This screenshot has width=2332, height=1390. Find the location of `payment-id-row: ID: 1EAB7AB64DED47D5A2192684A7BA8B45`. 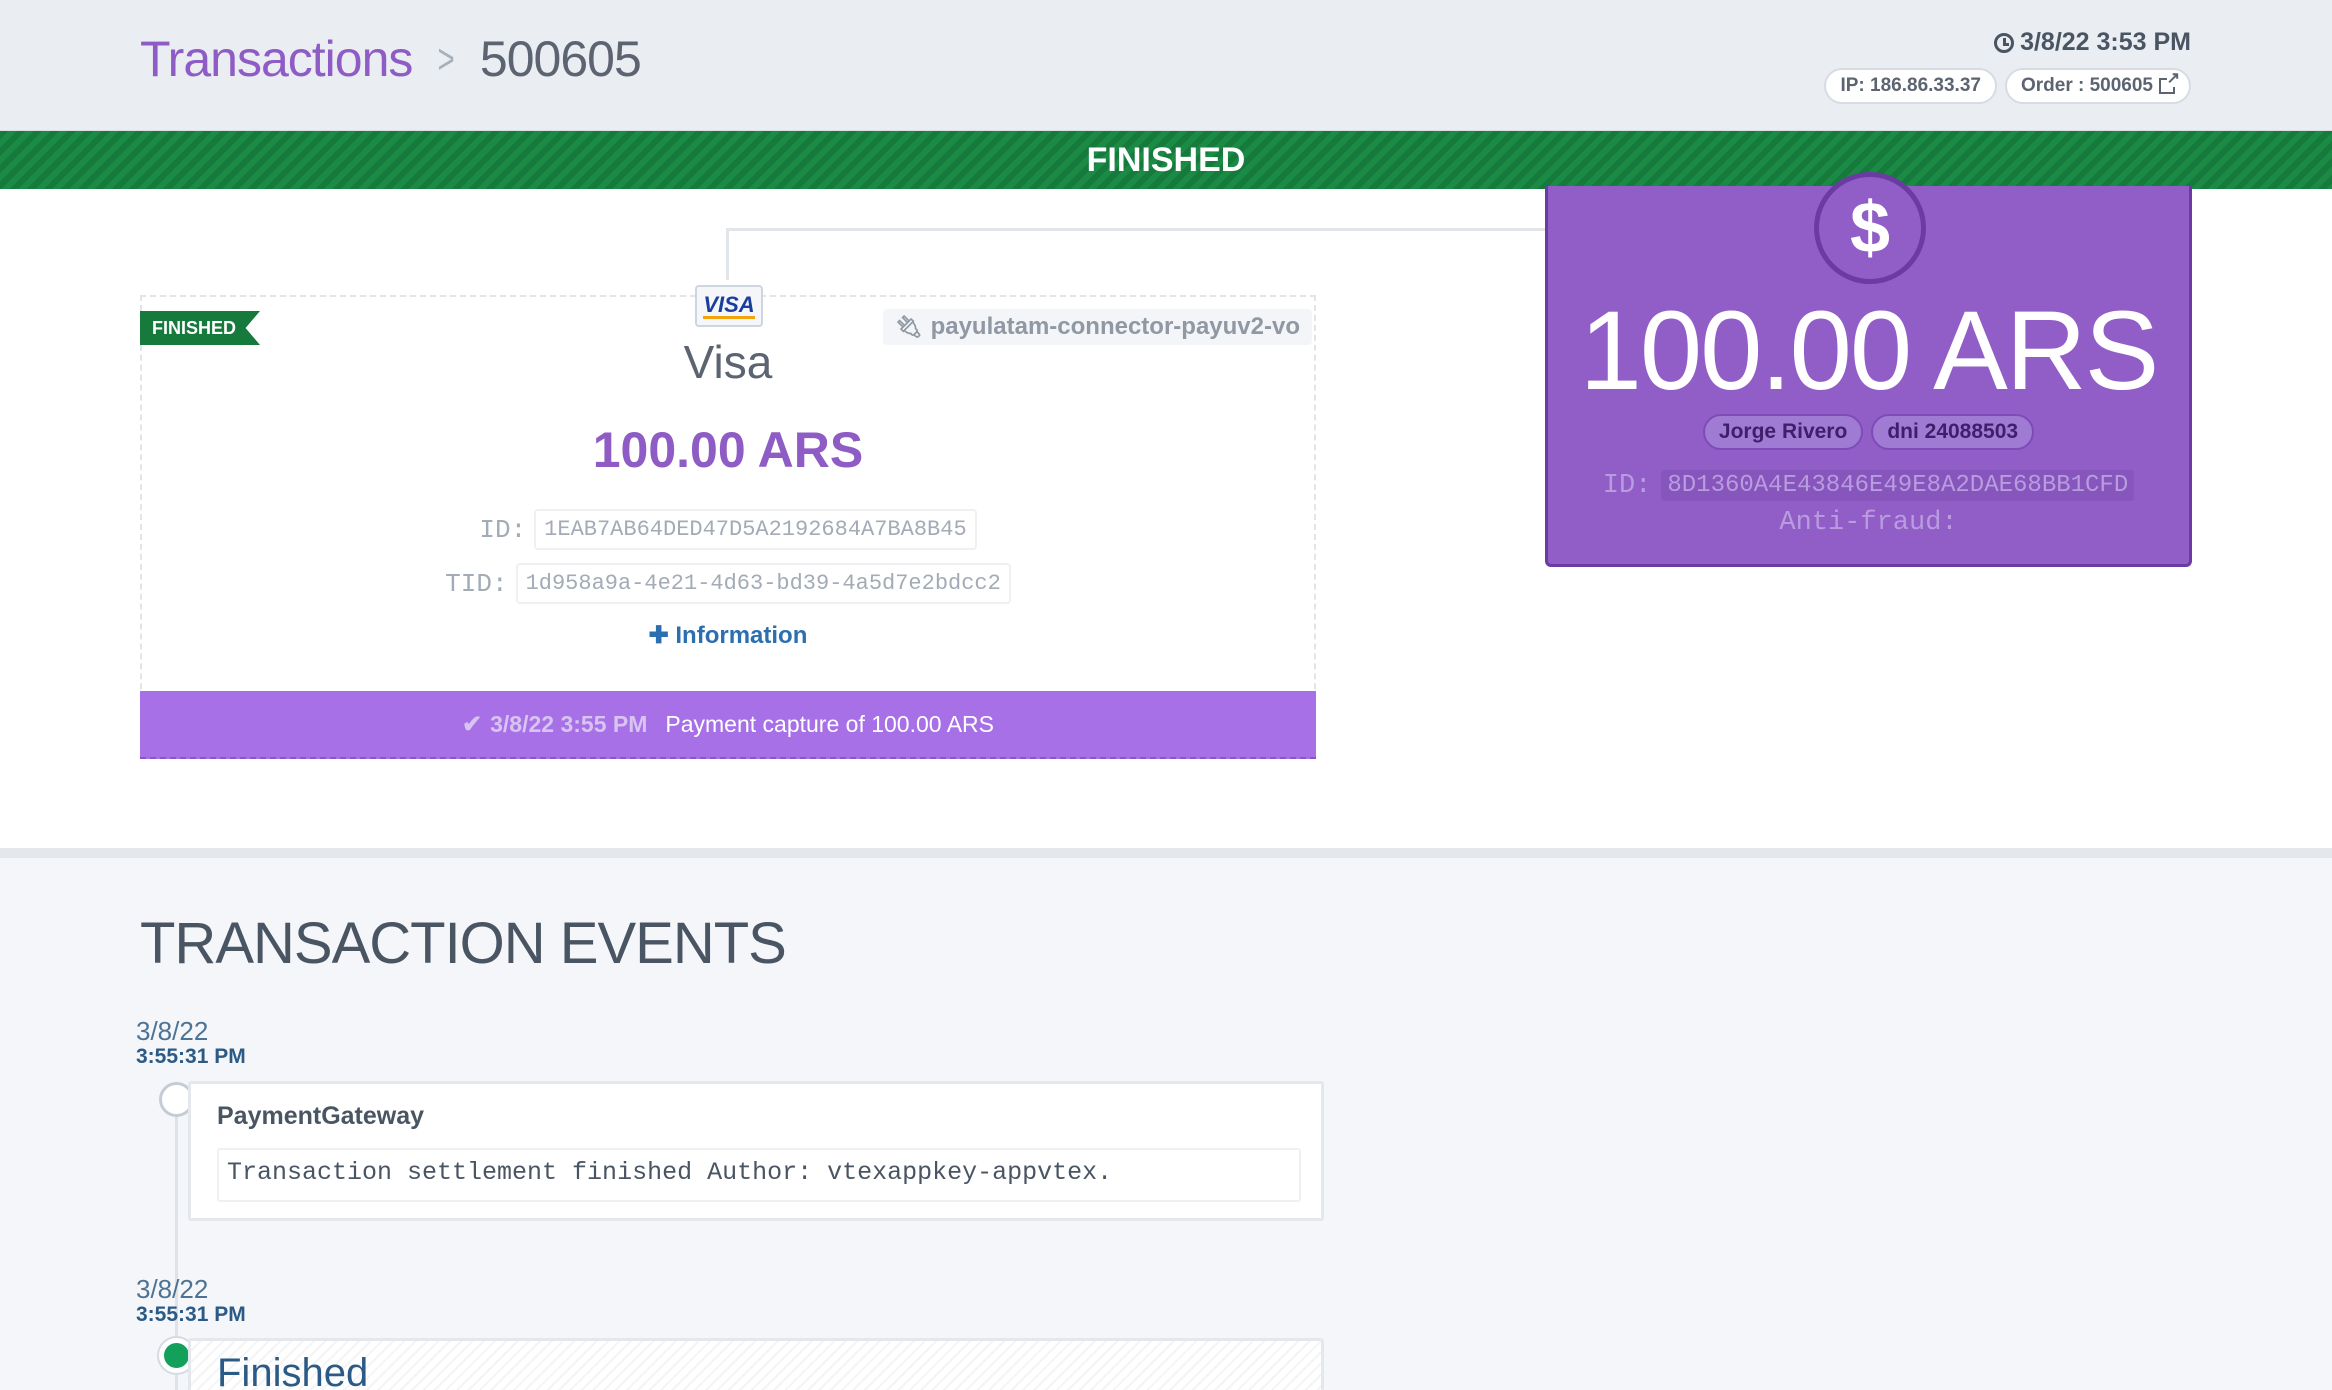

payment-id-row: ID: 1EAB7AB64DED47D5A2192684A7BA8B45 is located at coordinates (728, 529).